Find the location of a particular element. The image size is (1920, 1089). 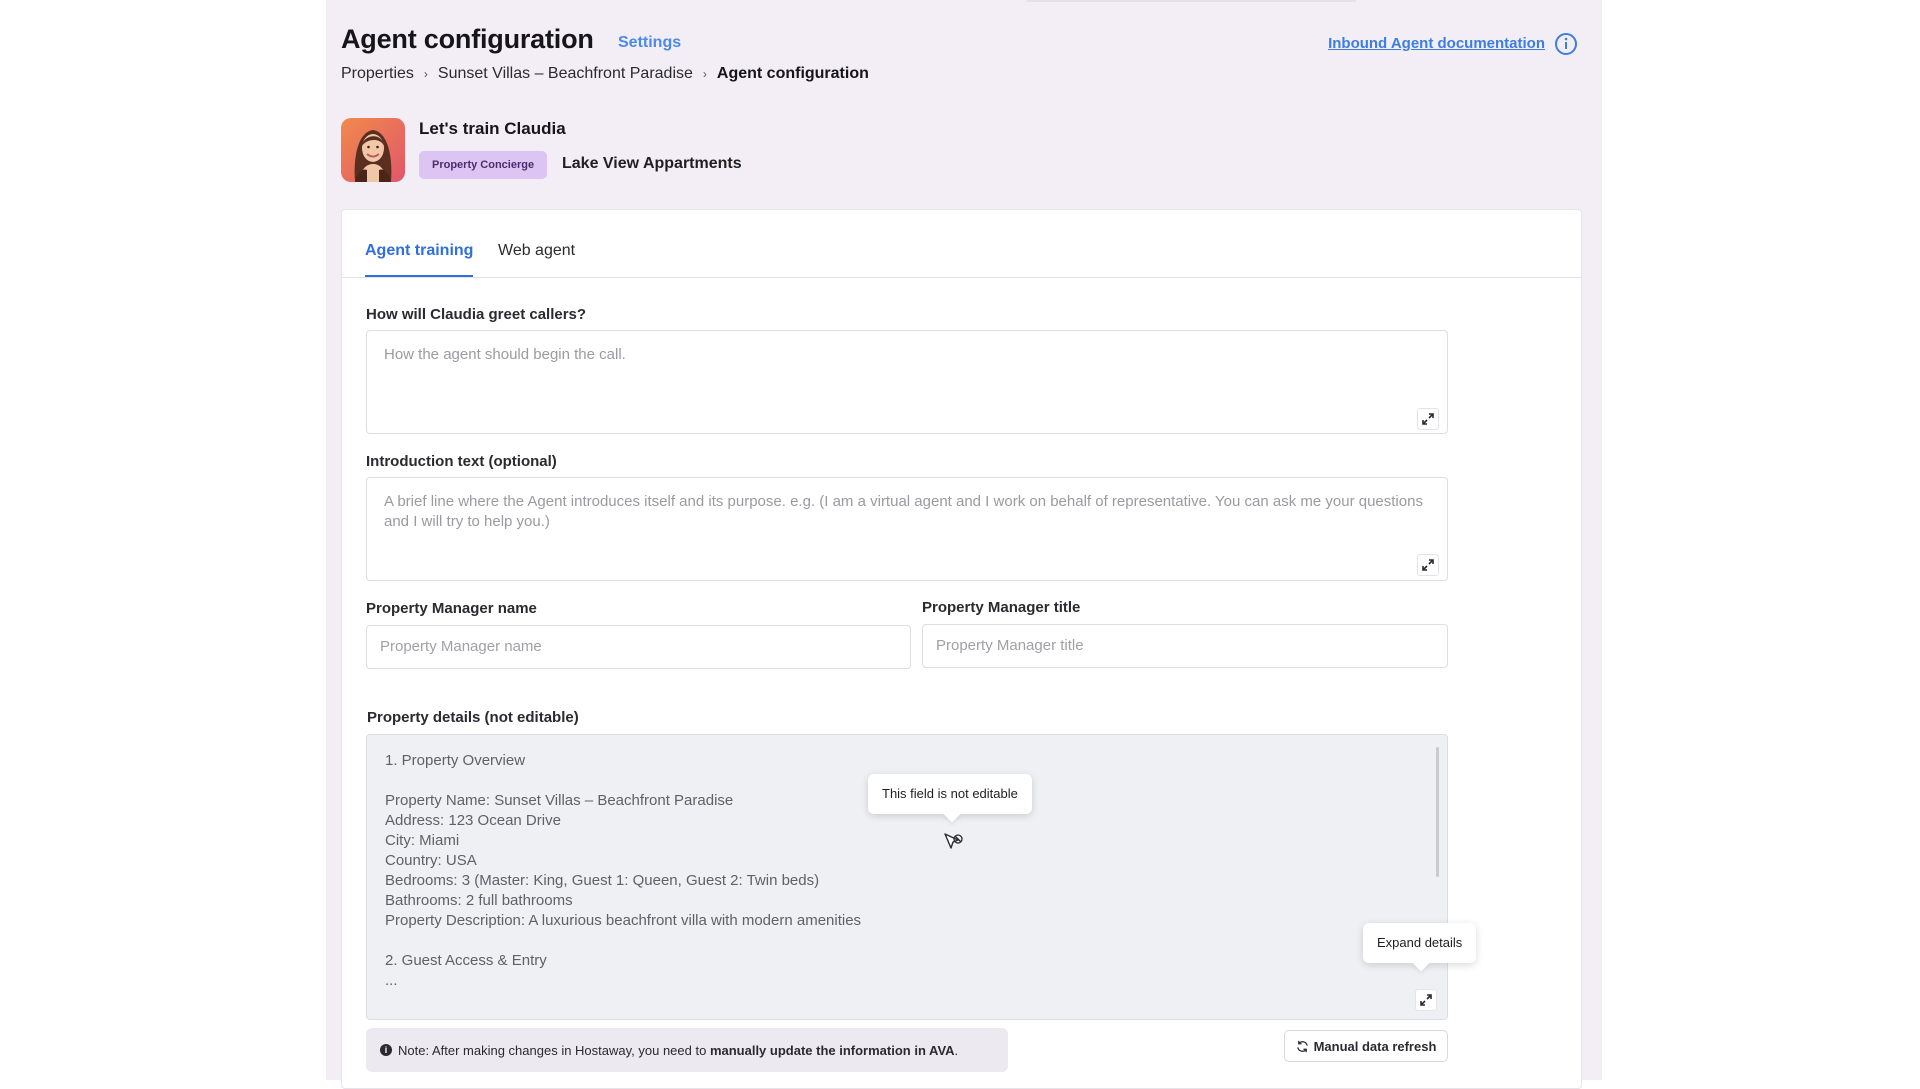

breadcrumb-item-properties: Properties is located at coordinates (377, 74).